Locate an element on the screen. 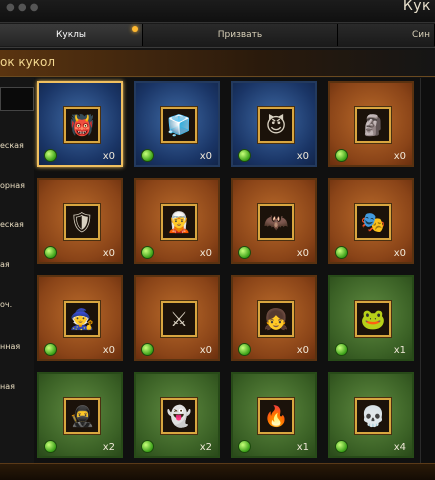  golden-warrior-portrait: ⚔ is located at coordinates (179, 319).